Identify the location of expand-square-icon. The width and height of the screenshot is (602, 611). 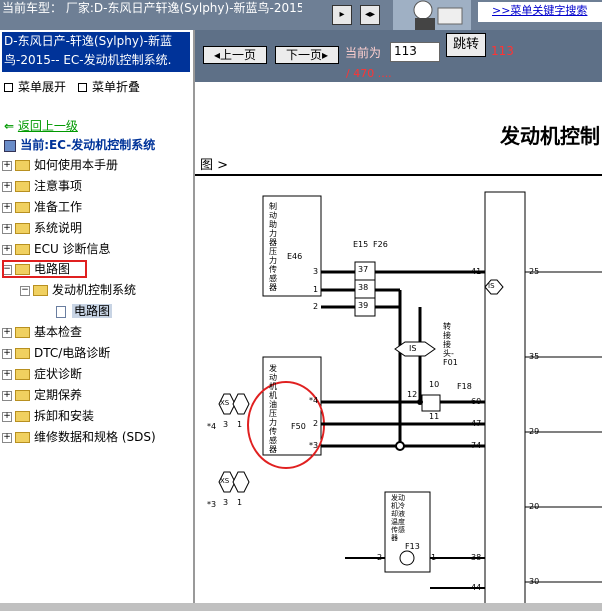
(8, 87).